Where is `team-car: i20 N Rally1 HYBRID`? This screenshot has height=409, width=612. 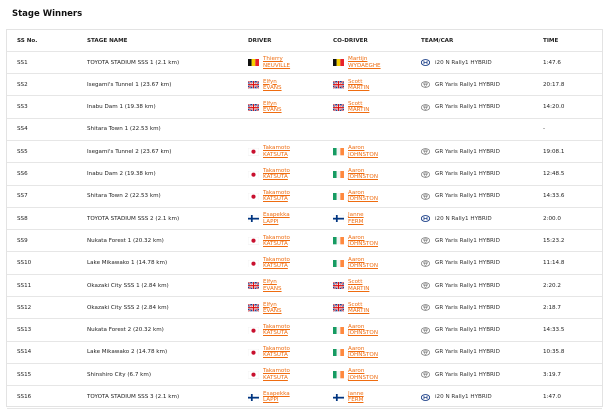
team-car: i20 N Rally1 HYBRID is located at coordinates (463, 397).